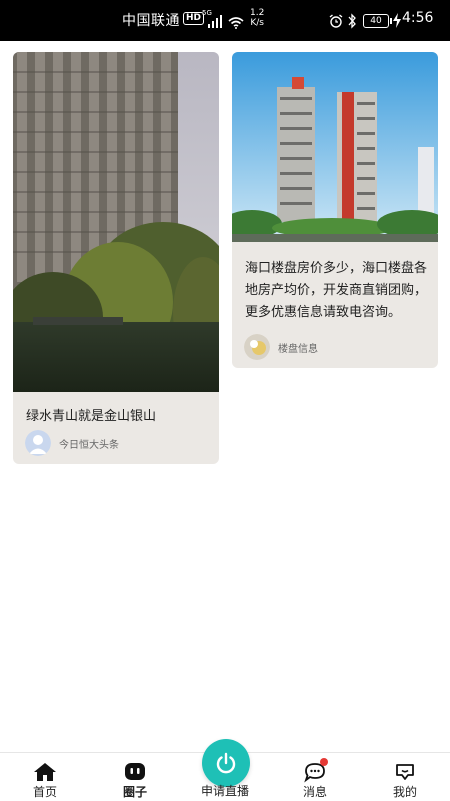 The image size is (450, 801). What do you see at coordinates (194, 18) in the screenshot?
I see `hd-badge: HD` at bounding box center [194, 18].